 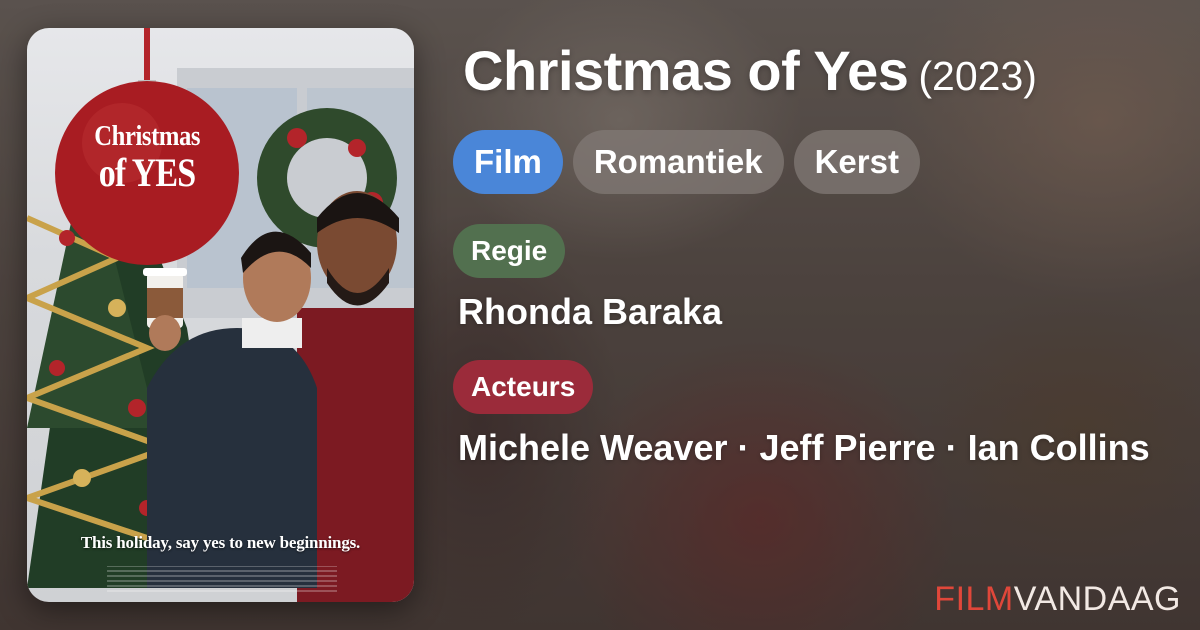 I want to click on movie-title: Christmas of Yes (2023), so click(x=750, y=70).